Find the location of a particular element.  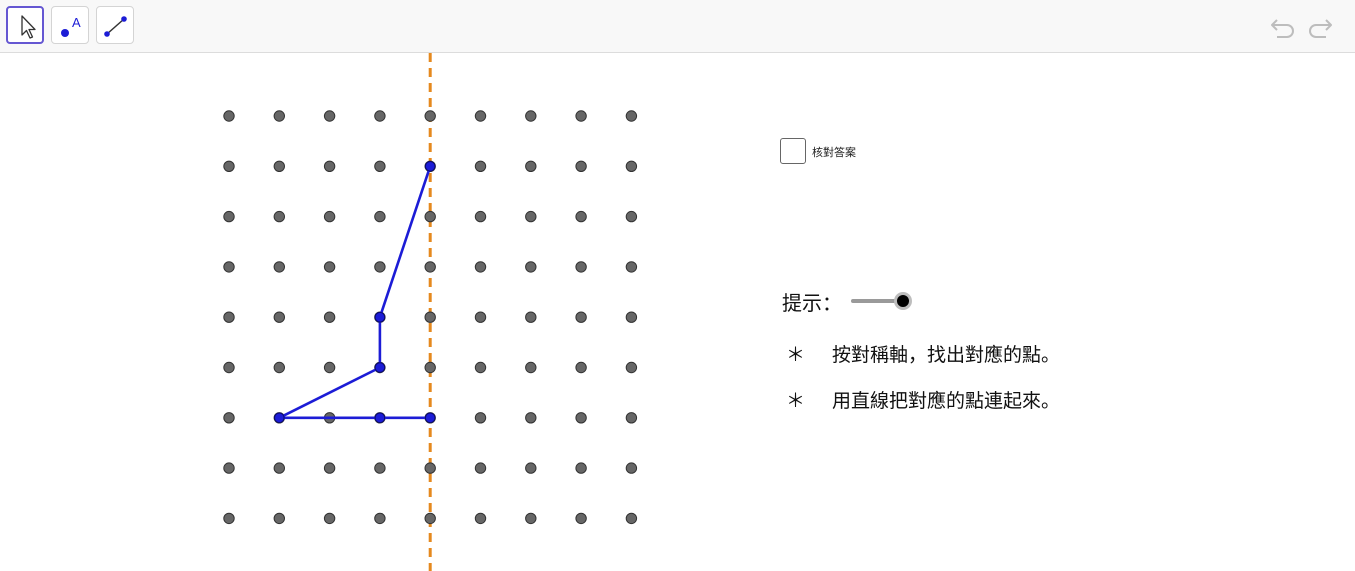

instruction-1: ＊ 按對稱軸，找出對應的點。 is located at coordinates (923, 353).